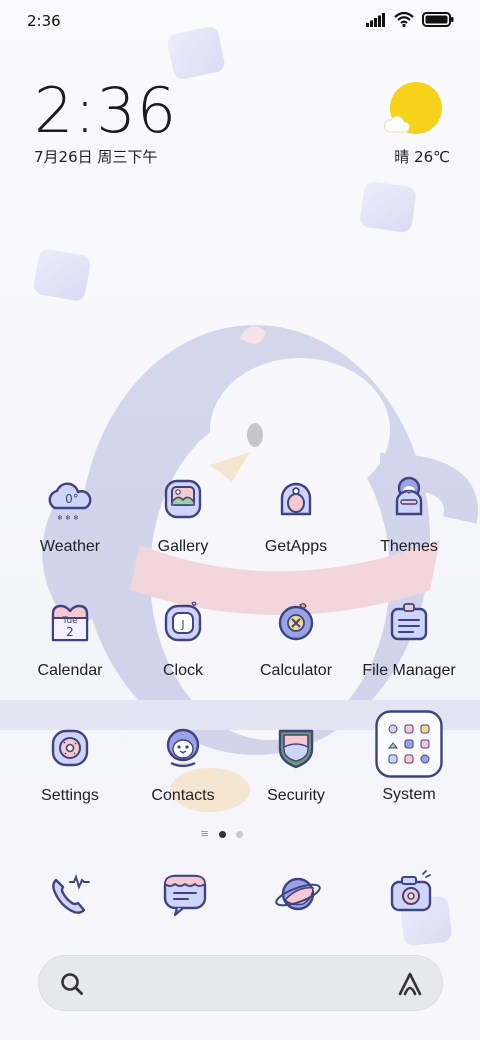 The height and width of the screenshot is (1040, 480). What do you see at coordinates (72, 984) in the screenshot?
I see `search-icon` at bounding box center [72, 984].